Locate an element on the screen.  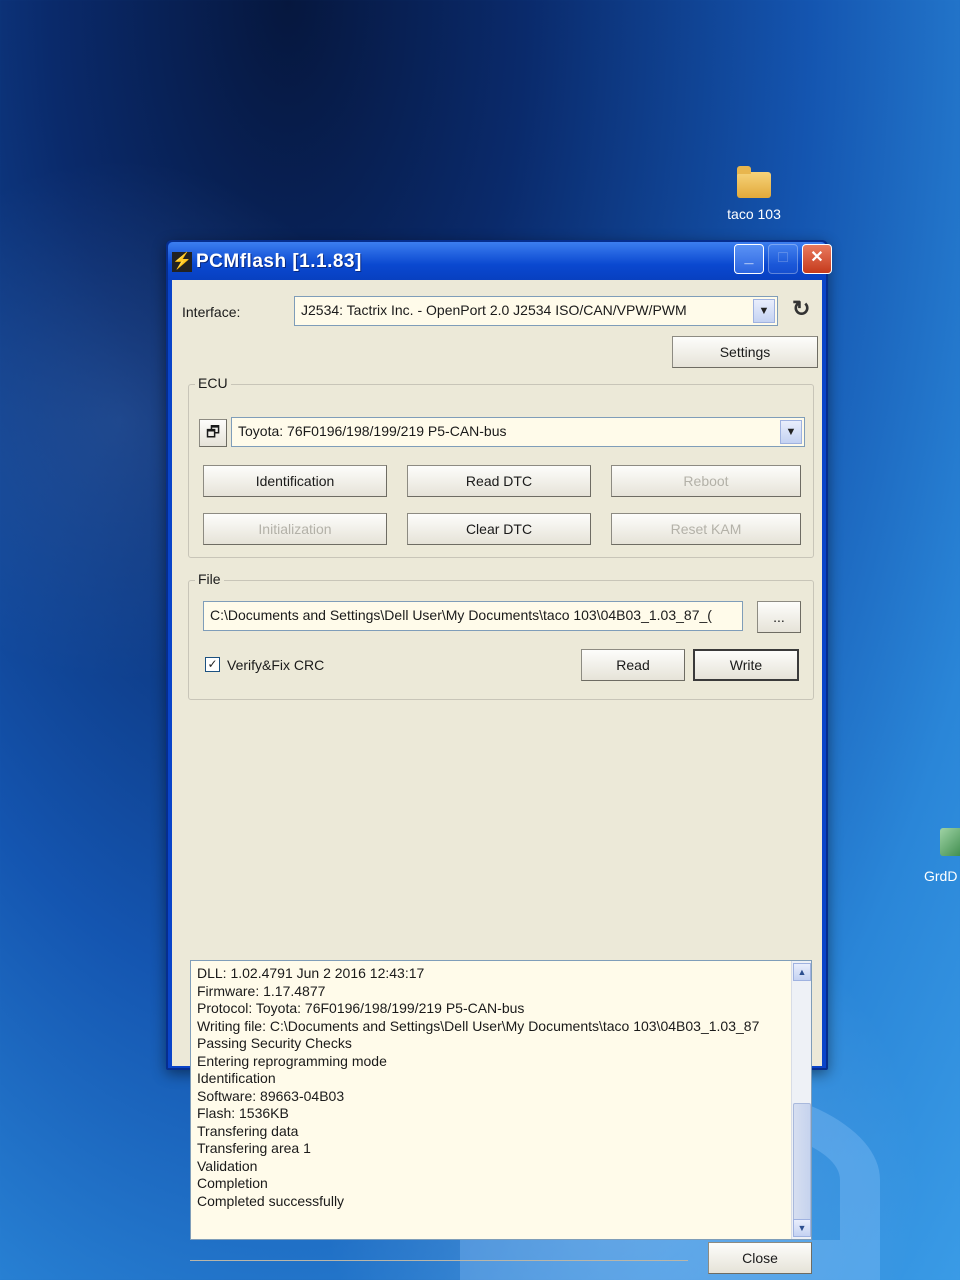
minimize-button: _ is located at coordinates (749, 259).